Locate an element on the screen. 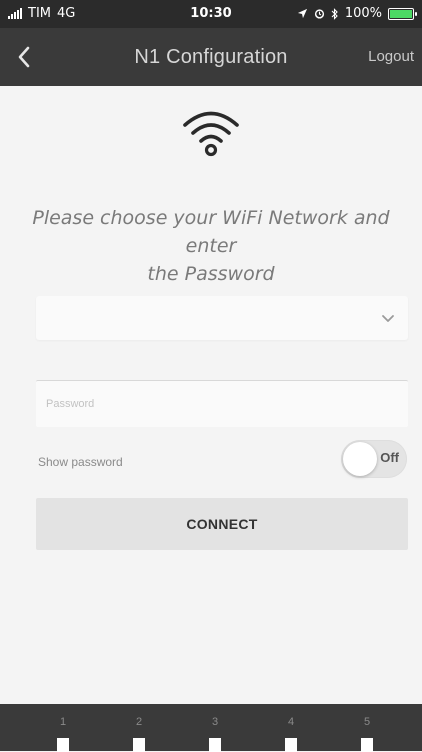 This screenshot has width=422, height=752. password-input is located at coordinates (222, 404).